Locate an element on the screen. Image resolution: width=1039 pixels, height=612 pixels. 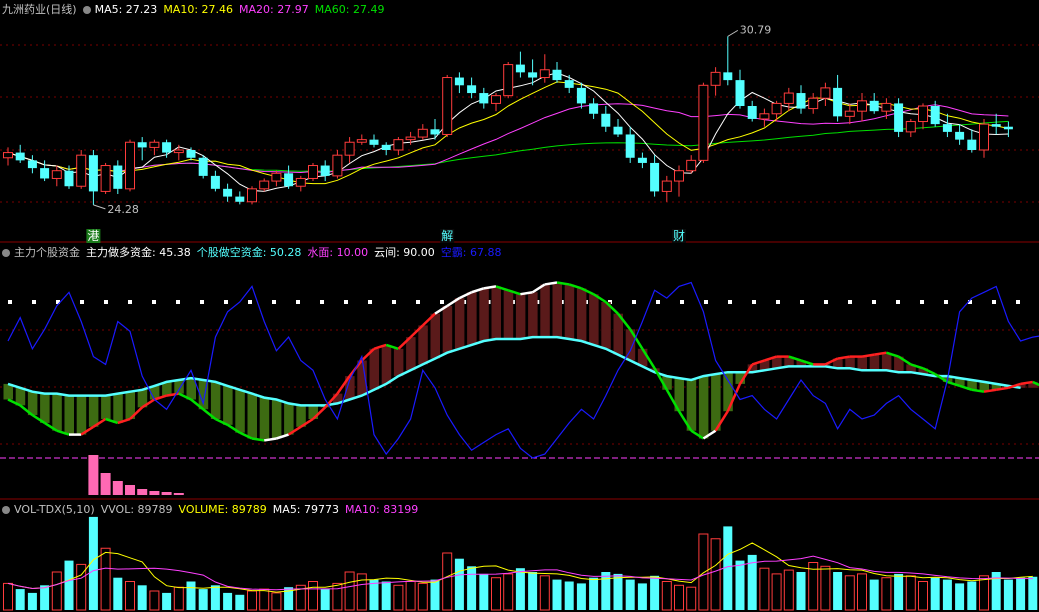
panel2-title: 主力个股资金 is located at coordinates (47, 252).